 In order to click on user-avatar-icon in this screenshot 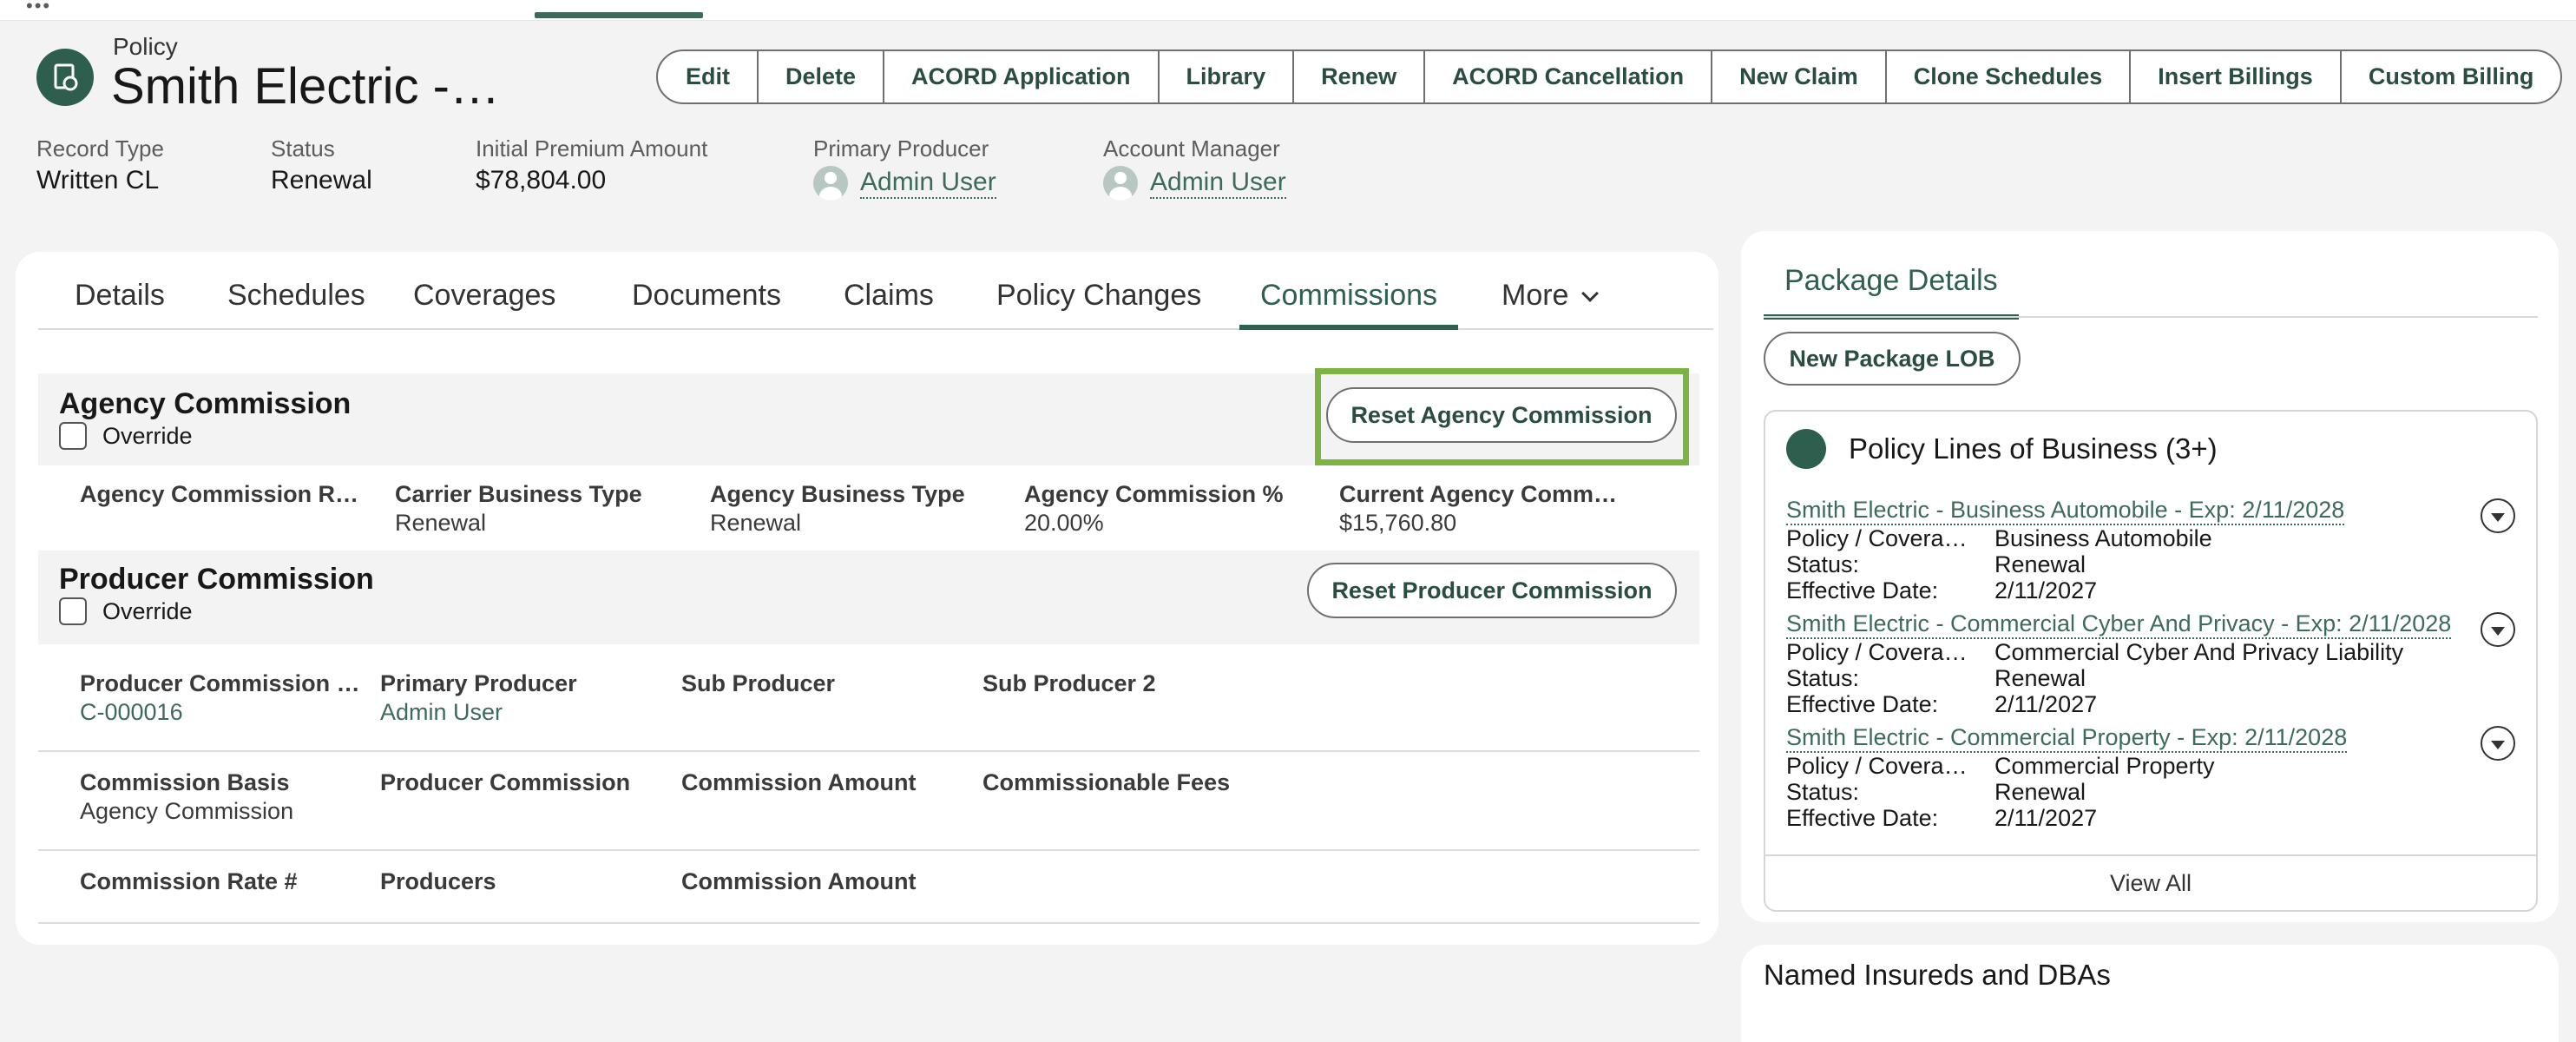, I will do `click(1121, 183)`.